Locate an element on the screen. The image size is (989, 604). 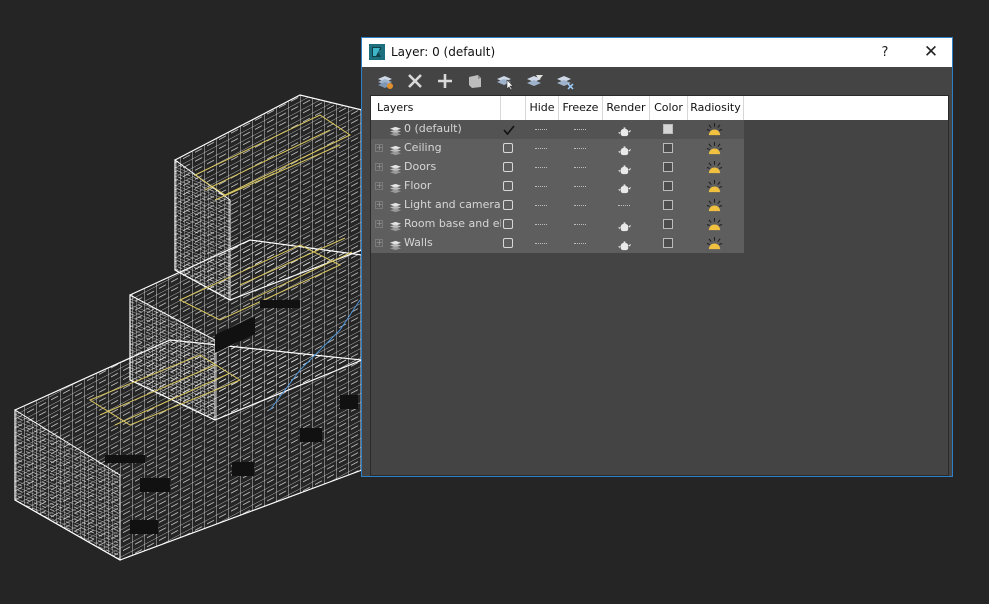
new-layer-icon is located at coordinates (385, 81).